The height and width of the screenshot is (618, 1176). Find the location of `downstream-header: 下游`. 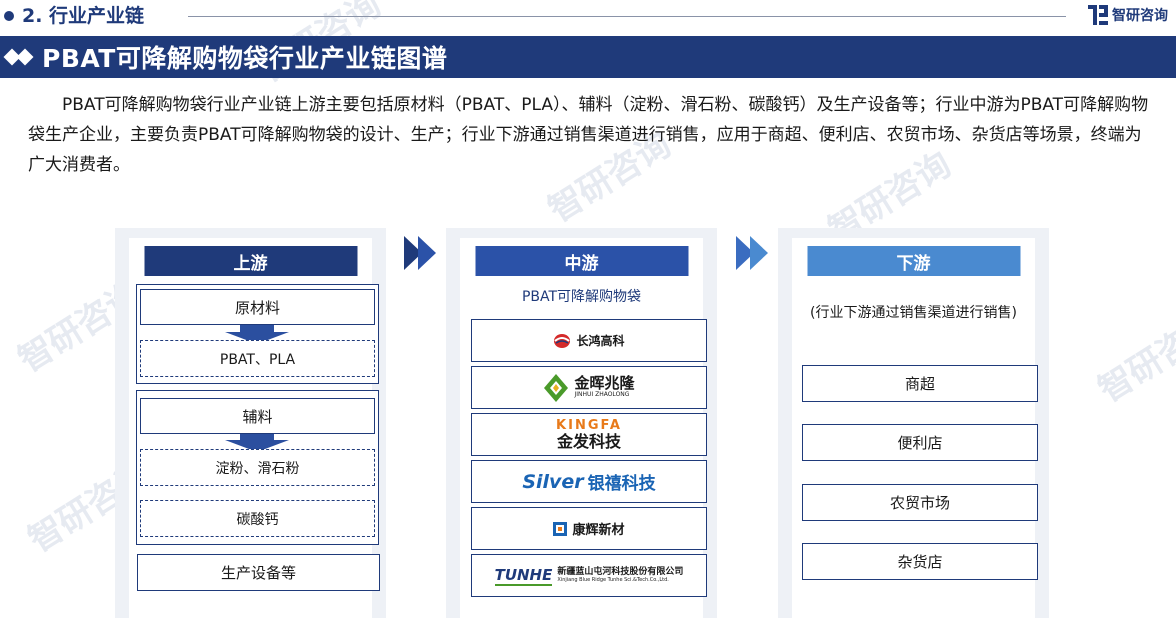

downstream-header: 下游 is located at coordinates (913, 261).